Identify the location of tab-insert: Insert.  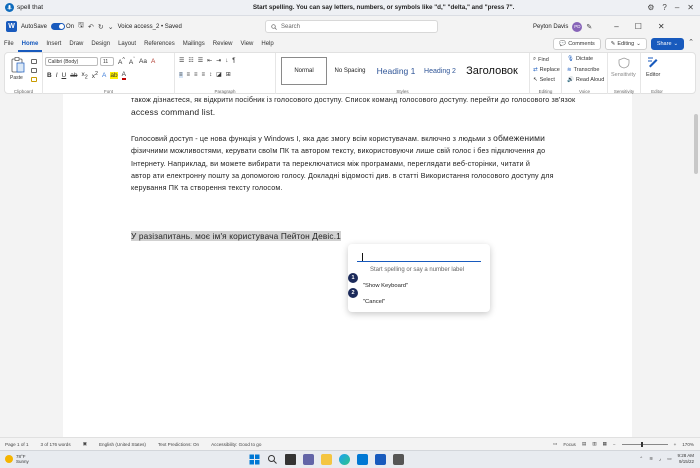
(53, 44).